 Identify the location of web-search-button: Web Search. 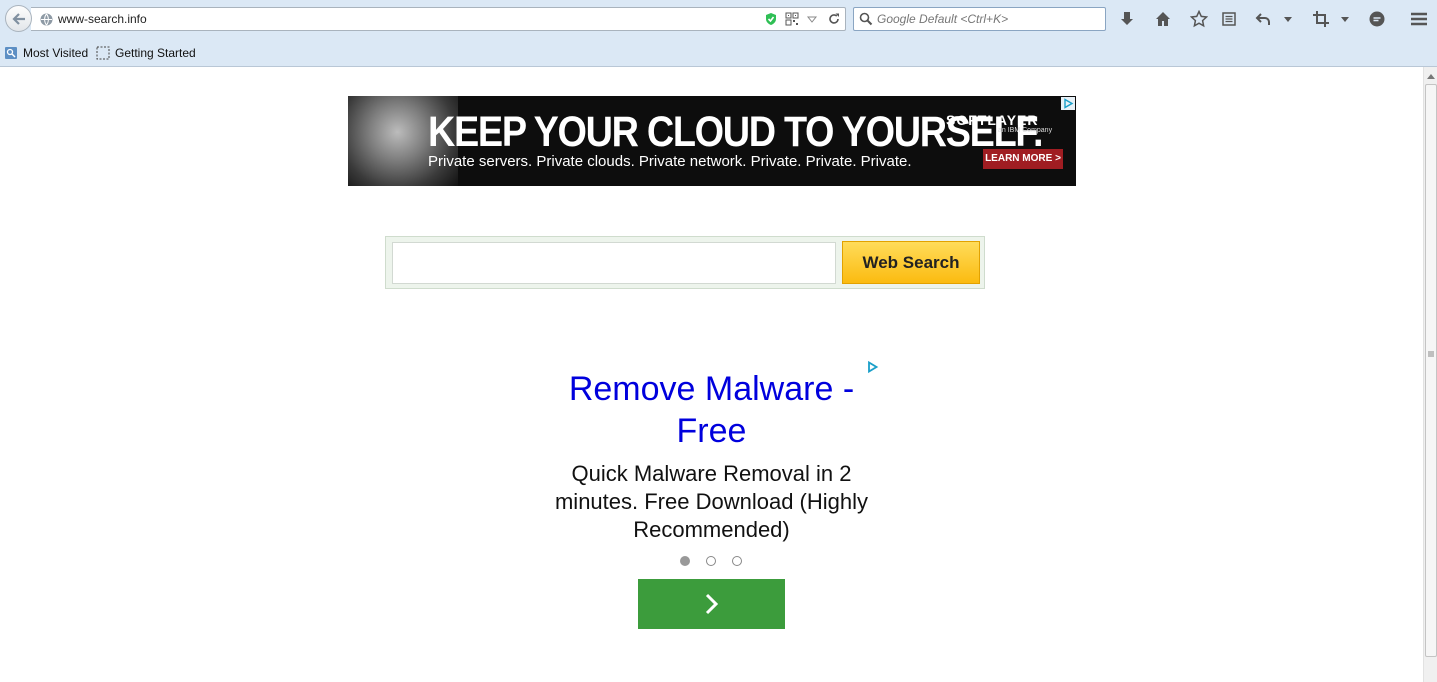
(911, 262).